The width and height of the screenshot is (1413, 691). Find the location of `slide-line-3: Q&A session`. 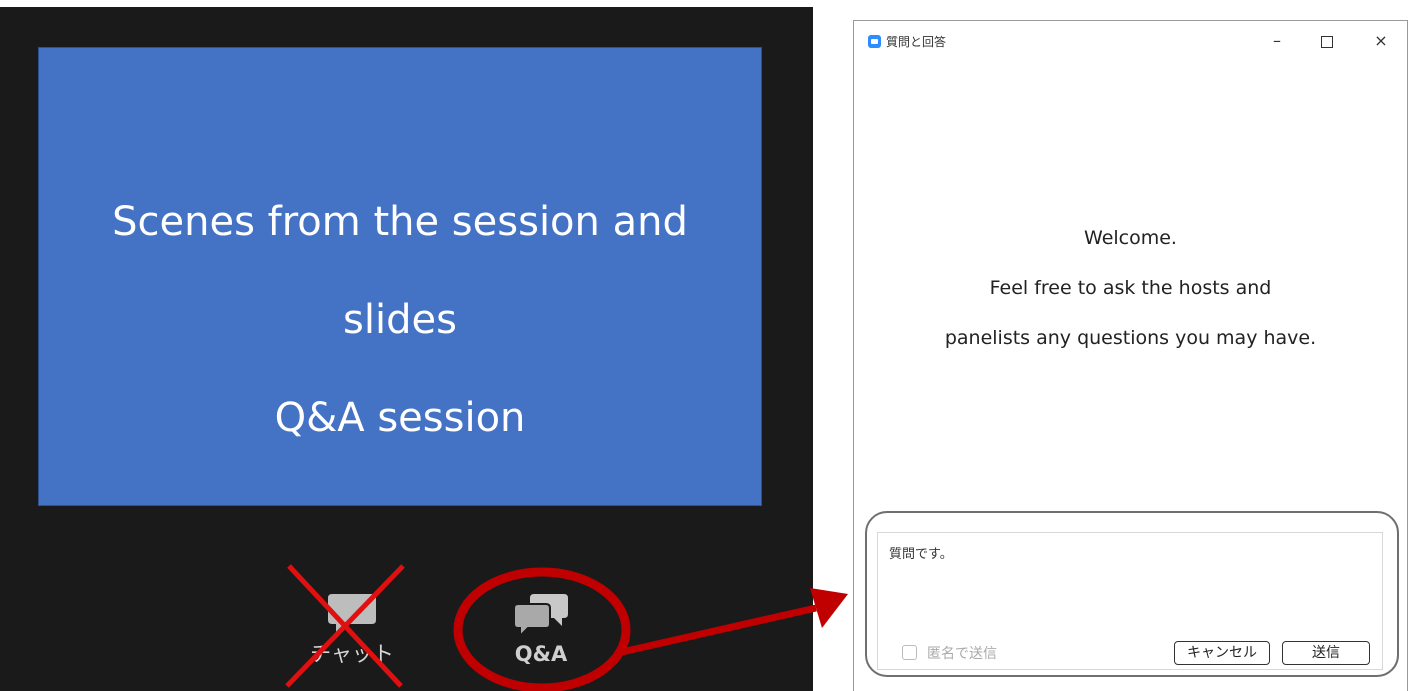

slide-line-3: Q&A session is located at coordinates (400, 418).